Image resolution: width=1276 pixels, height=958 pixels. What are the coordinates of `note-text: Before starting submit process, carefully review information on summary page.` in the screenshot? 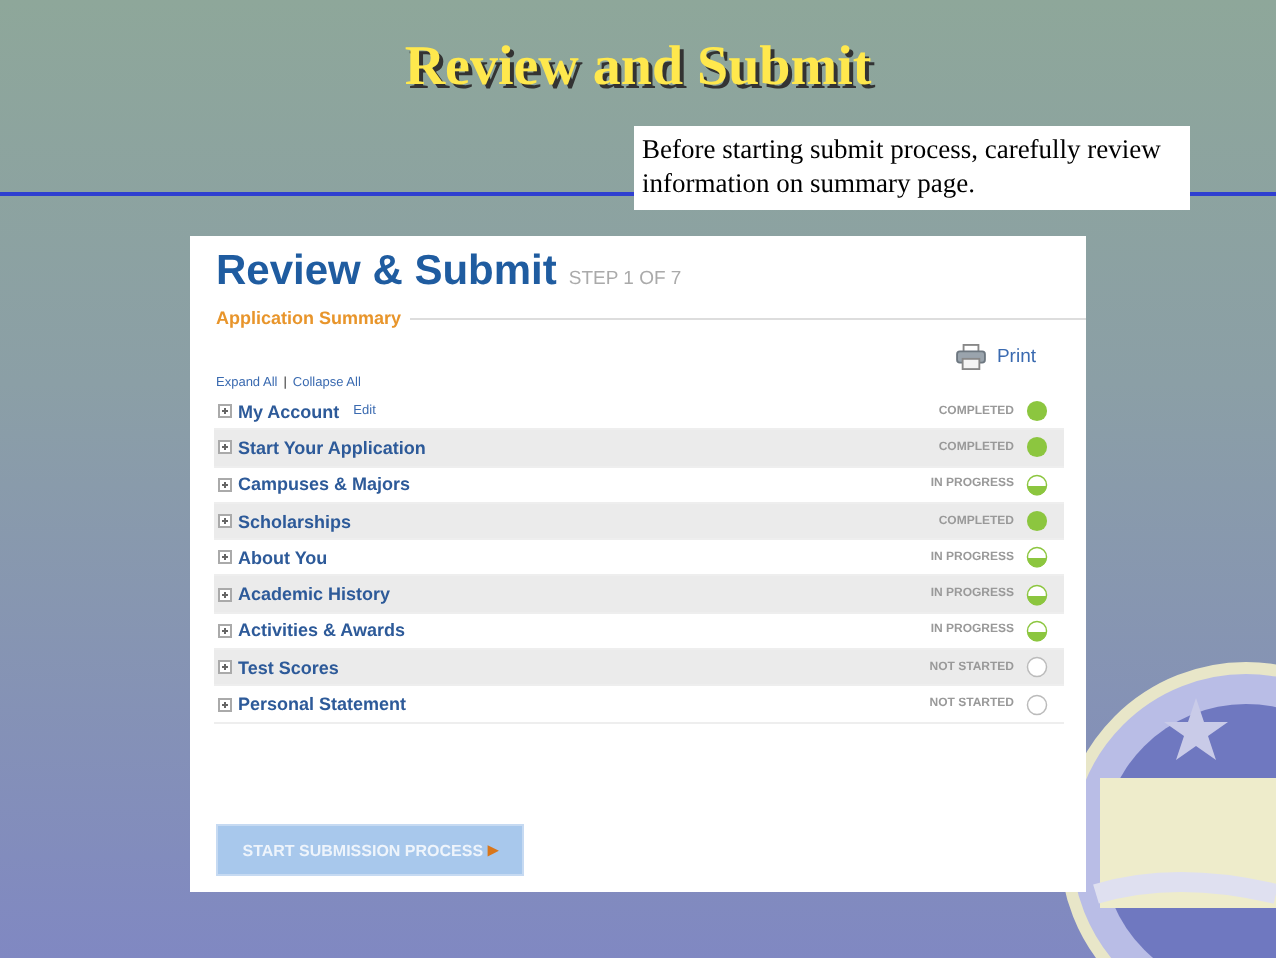 It's located at (912, 168).